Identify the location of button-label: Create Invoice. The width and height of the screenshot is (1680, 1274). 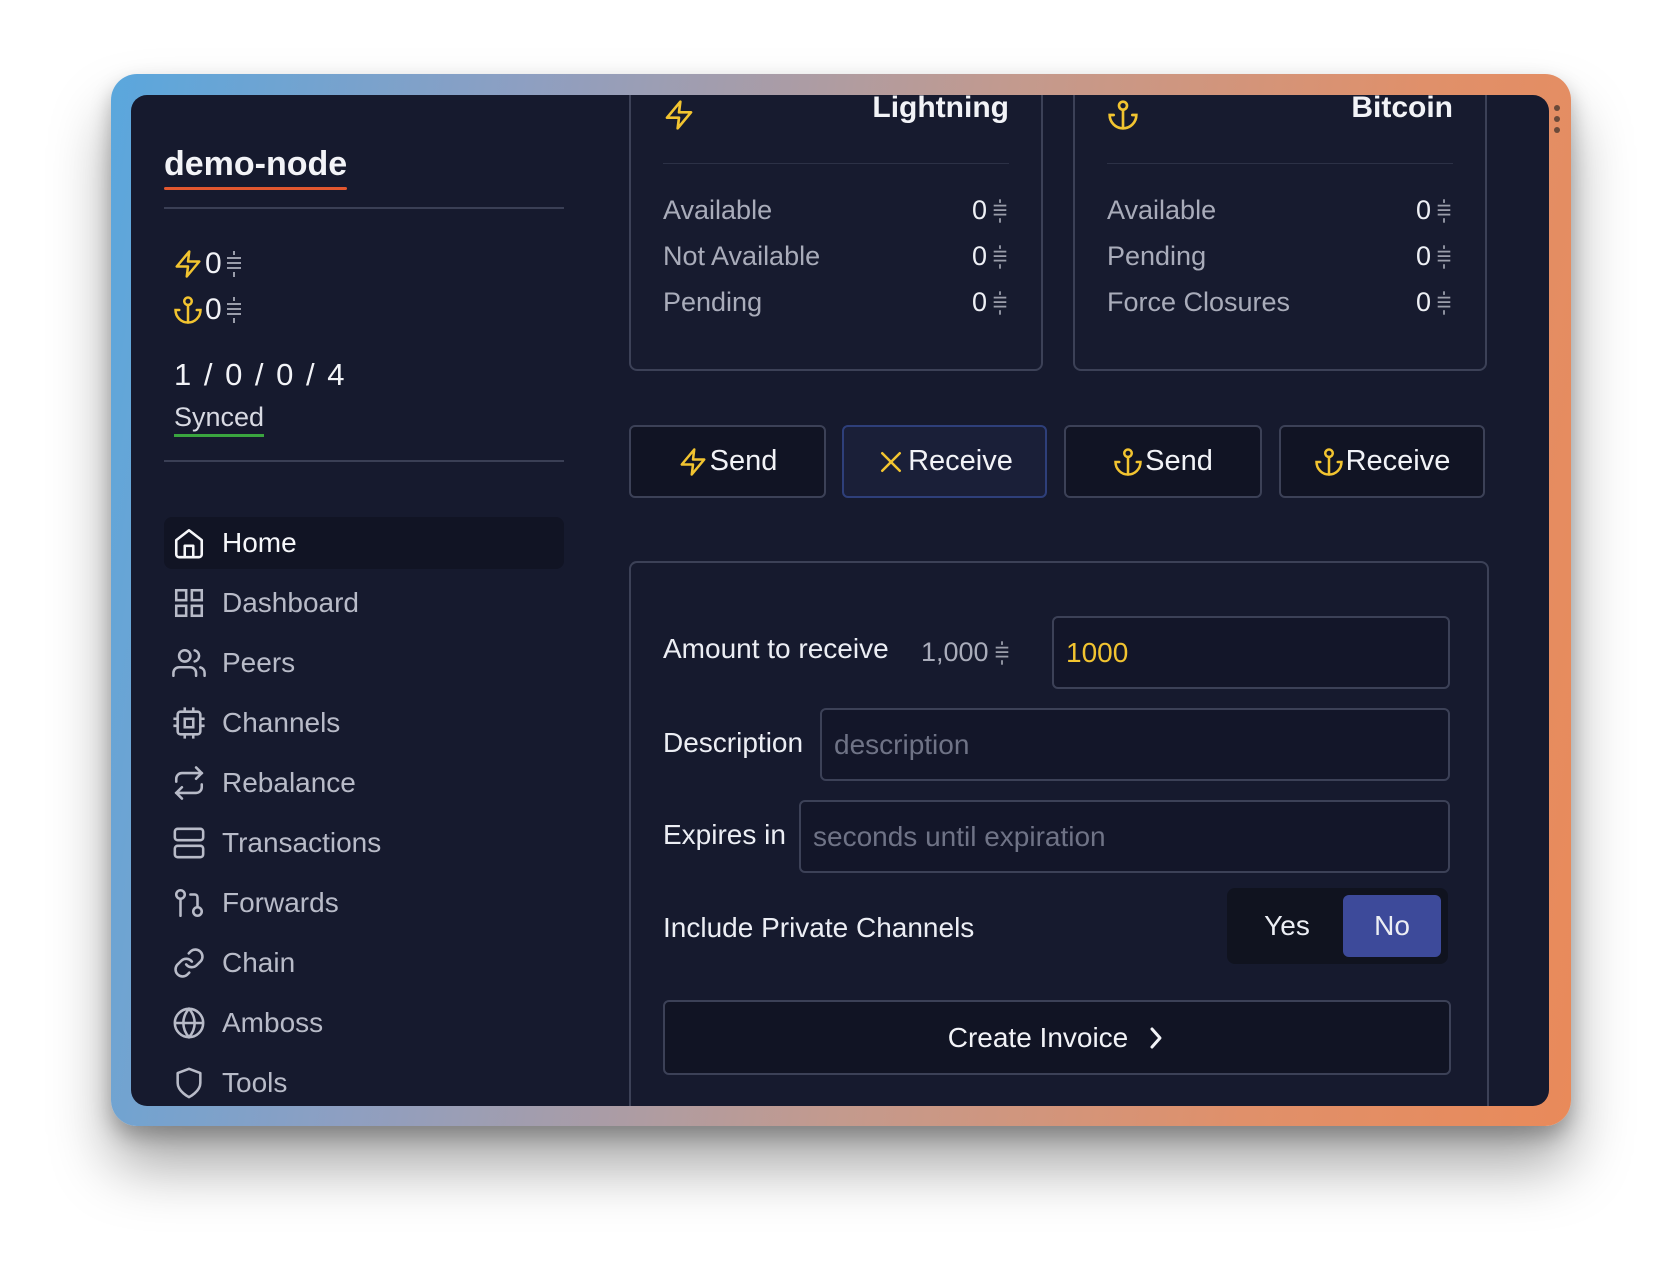
(1038, 1037).